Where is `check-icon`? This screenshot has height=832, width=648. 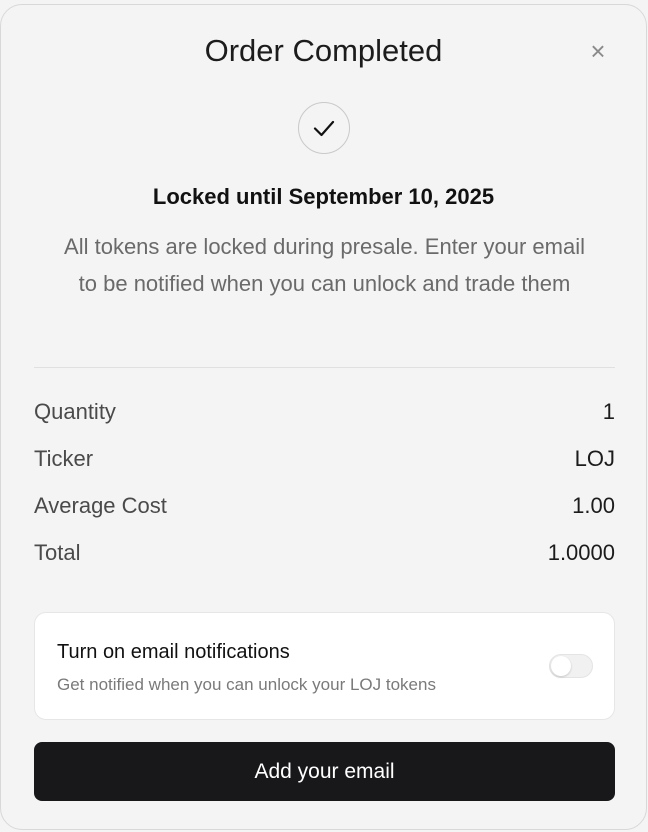
check-icon is located at coordinates (324, 128).